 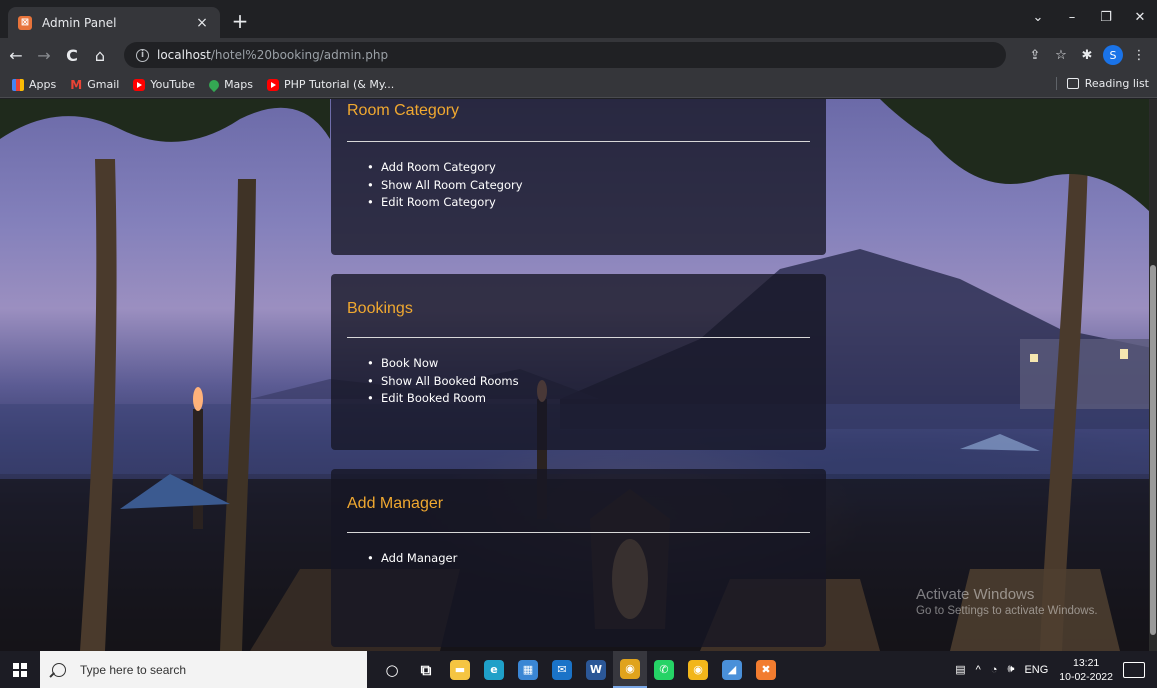 I want to click on bookmark-label: Maps, so click(x=239, y=84).